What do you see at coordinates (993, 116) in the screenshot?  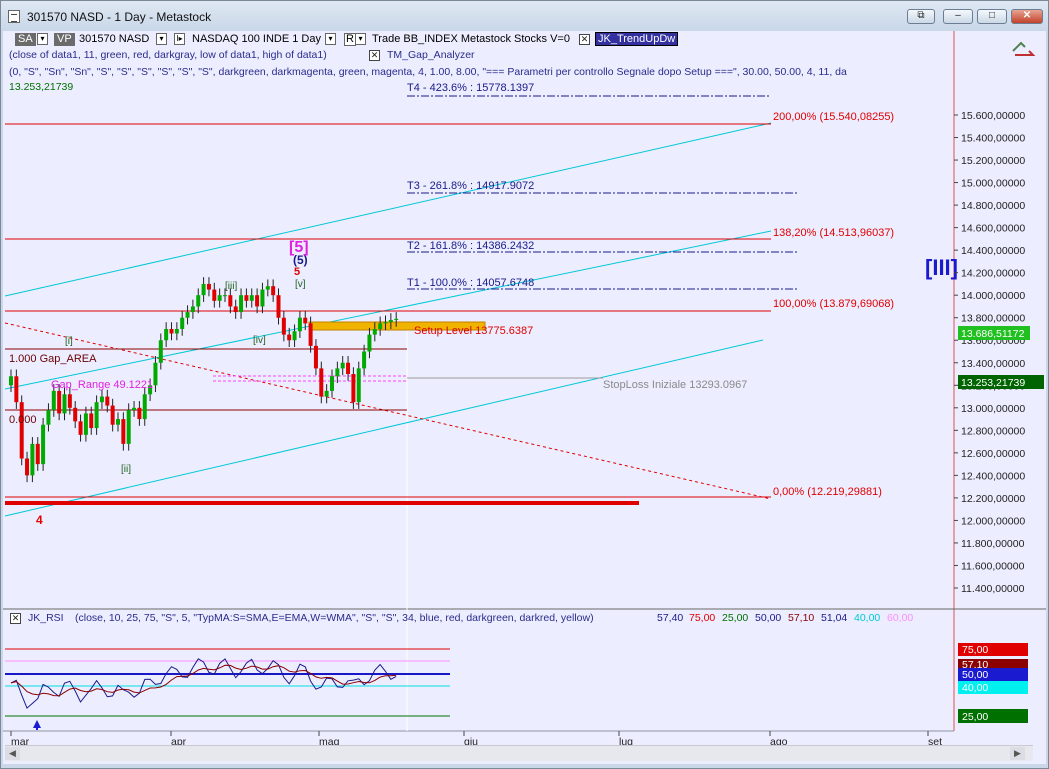 I see `price-tick-label: 15.600,00000` at bounding box center [993, 116].